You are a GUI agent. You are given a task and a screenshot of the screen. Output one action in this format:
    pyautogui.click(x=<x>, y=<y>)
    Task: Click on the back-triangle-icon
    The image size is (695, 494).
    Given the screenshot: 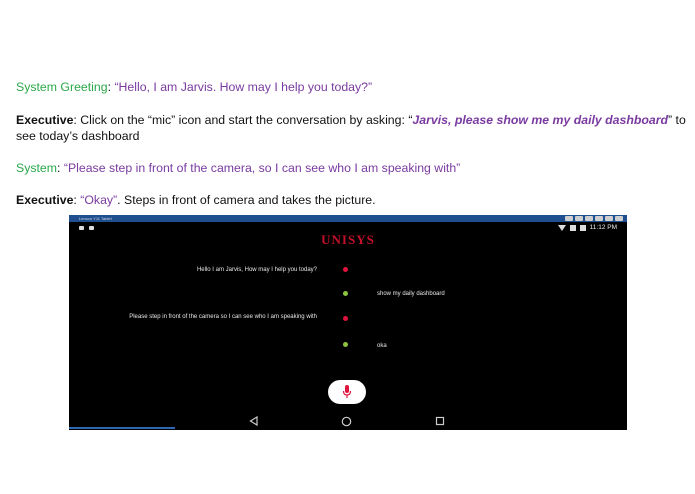 What is the action you would take?
    pyautogui.click(x=254, y=421)
    